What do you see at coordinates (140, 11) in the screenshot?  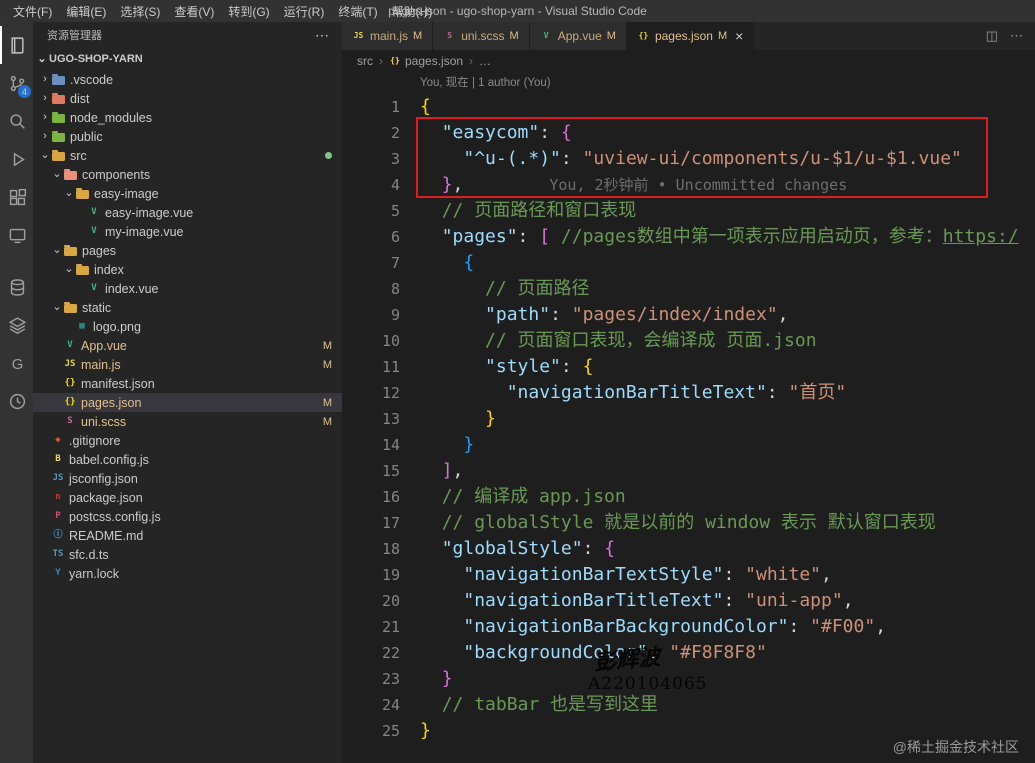 I see `menu-item: 选择(S)` at bounding box center [140, 11].